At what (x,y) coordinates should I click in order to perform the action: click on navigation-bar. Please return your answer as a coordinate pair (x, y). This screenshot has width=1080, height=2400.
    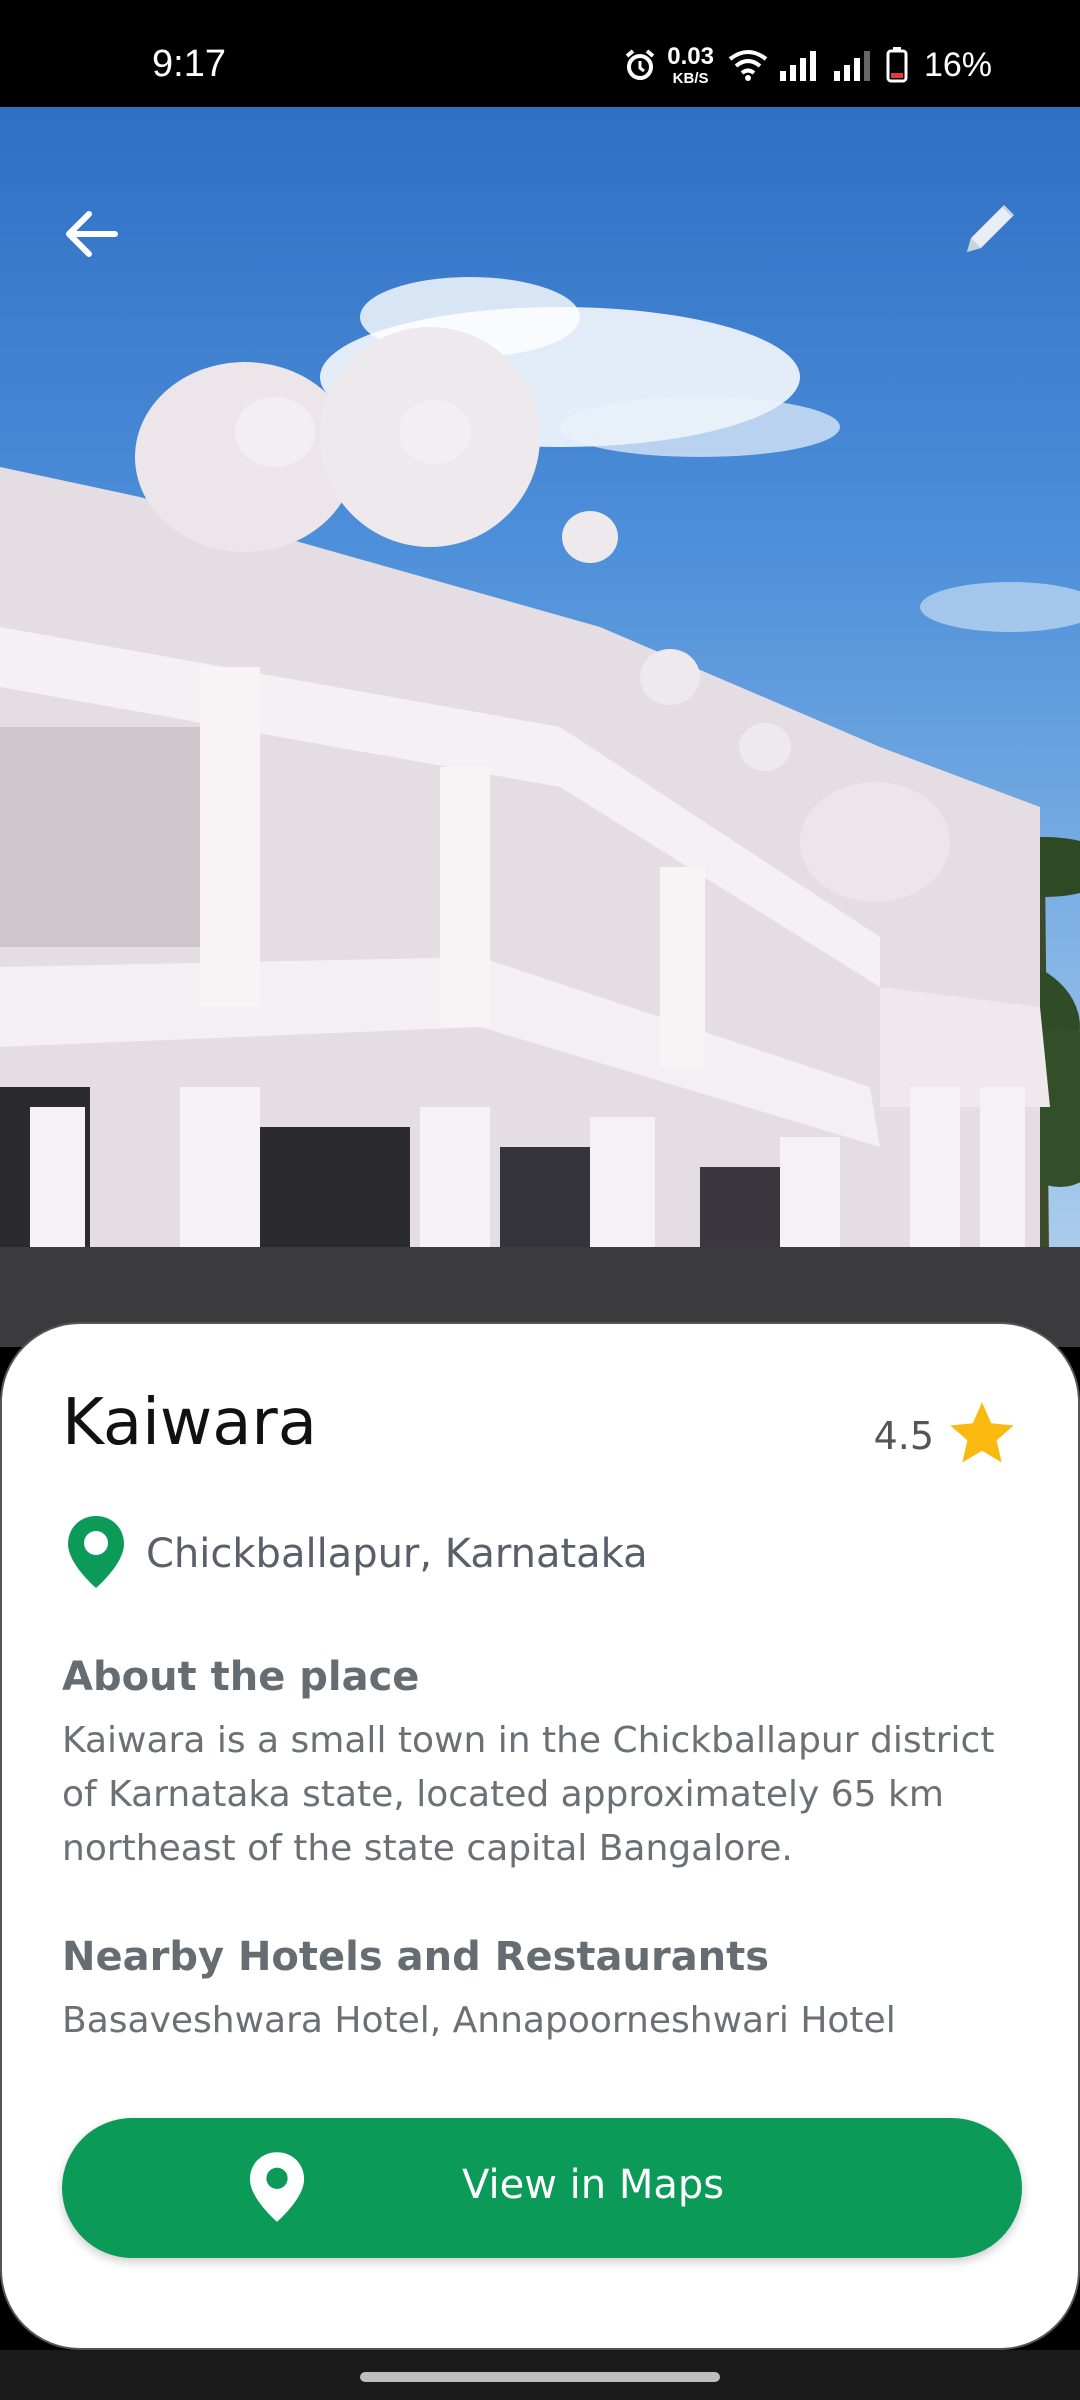
    Looking at the image, I should click on (540, 2375).